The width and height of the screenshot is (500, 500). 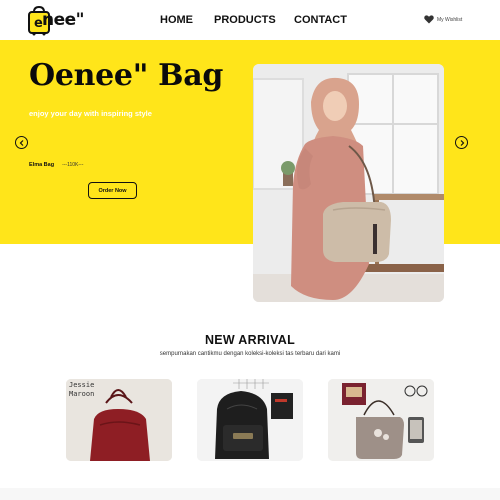 What do you see at coordinates (250, 340) in the screenshot?
I see `section-title-new-arrival: NEW ARRIVAL` at bounding box center [250, 340].